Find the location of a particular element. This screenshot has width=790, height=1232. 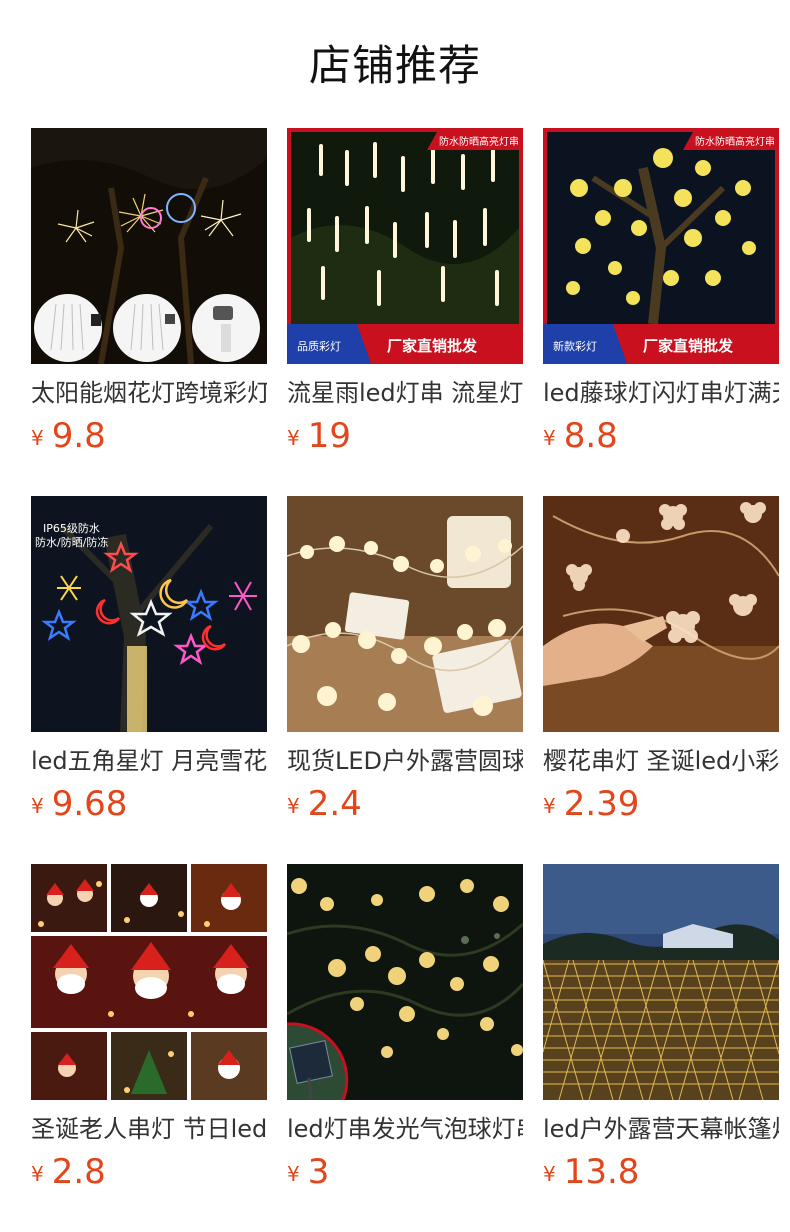

price-value: 8.8 is located at coordinates (590, 436).